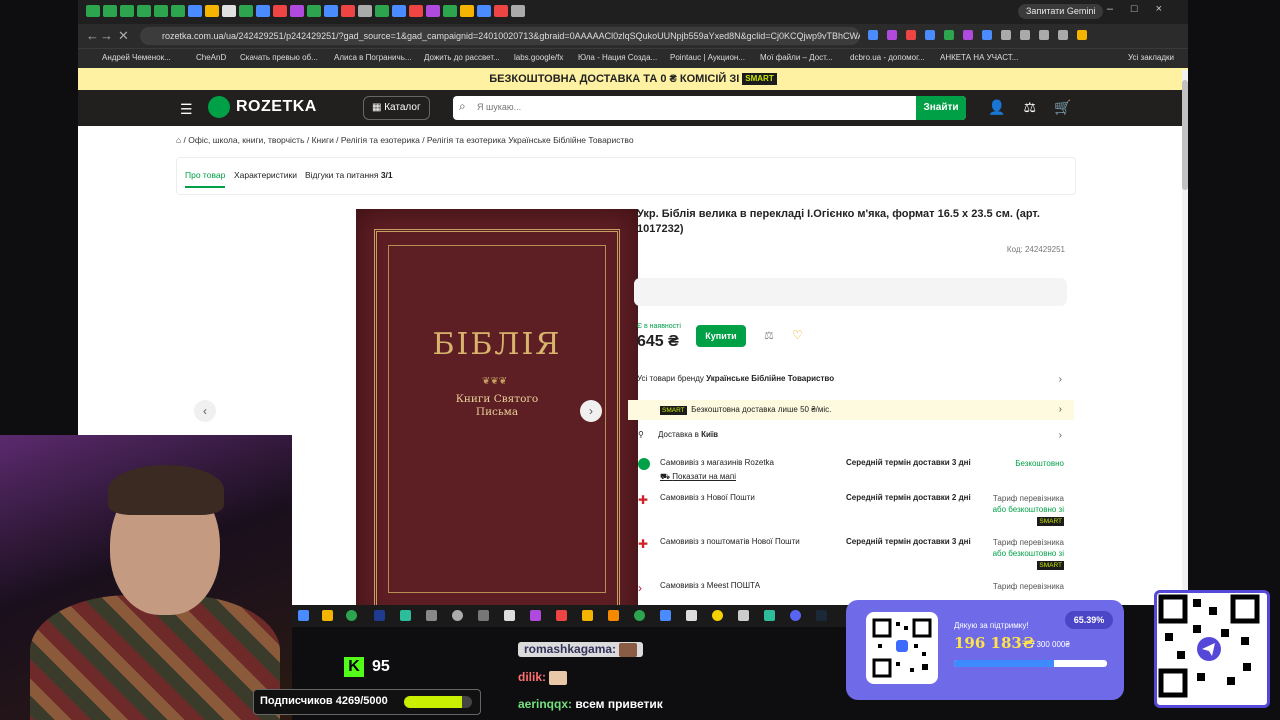 The image size is (1280, 720). I want to click on all-bookmarks: Усі закладки, so click(1151, 57).